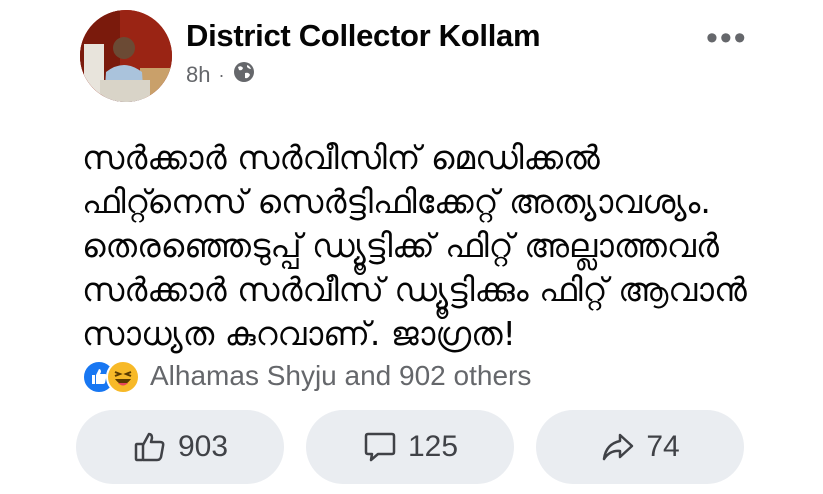 Image resolution: width=823 pixels, height=494 pixels. I want to click on post-meta: 8h ·, so click(221, 75).